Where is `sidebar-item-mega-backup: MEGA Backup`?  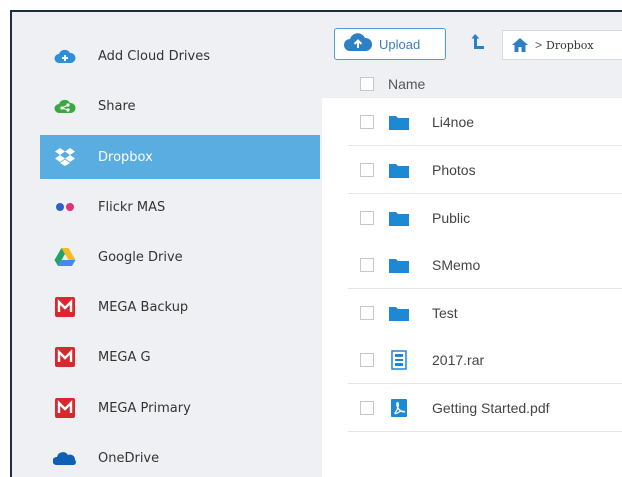 sidebar-item-mega-backup: MEGA Backup is located at coordinates (180, 307).